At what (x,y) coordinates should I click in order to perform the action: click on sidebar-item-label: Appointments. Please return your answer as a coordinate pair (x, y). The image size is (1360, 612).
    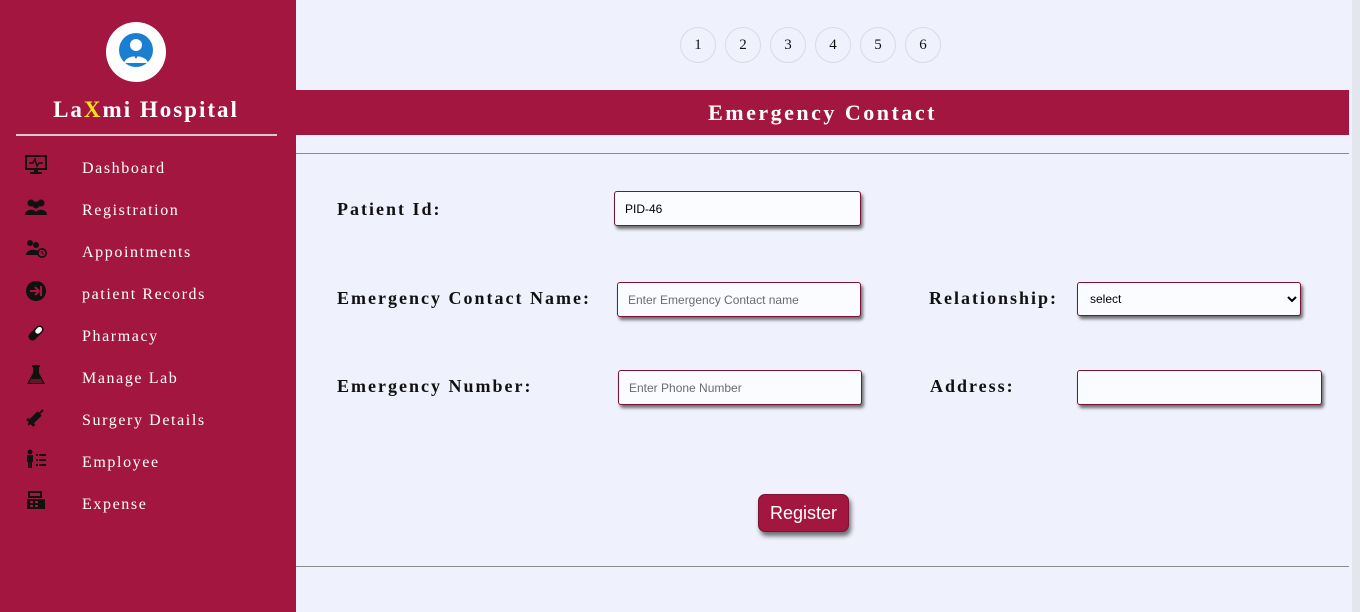
    Looking at the image, I should click on (137, 252).